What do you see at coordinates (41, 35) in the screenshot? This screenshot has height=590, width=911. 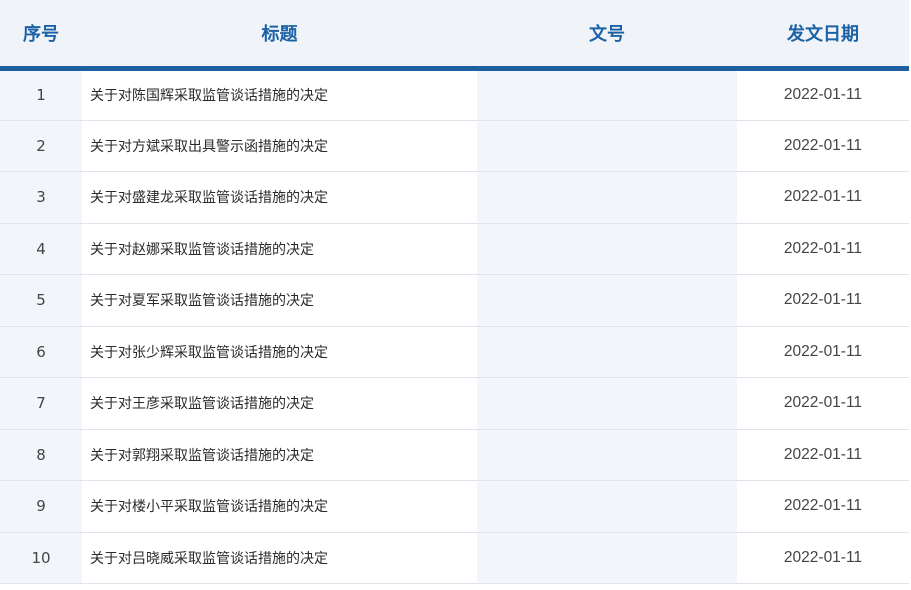 I see `header-index: 序号` at bounding box center [41, 35].